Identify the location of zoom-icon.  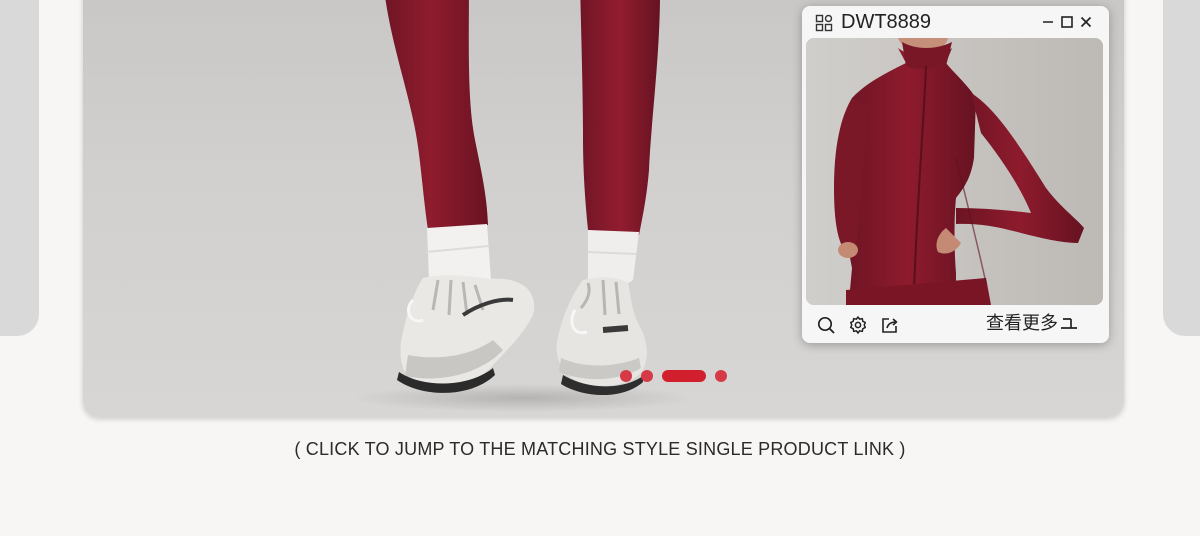
(826, 325).